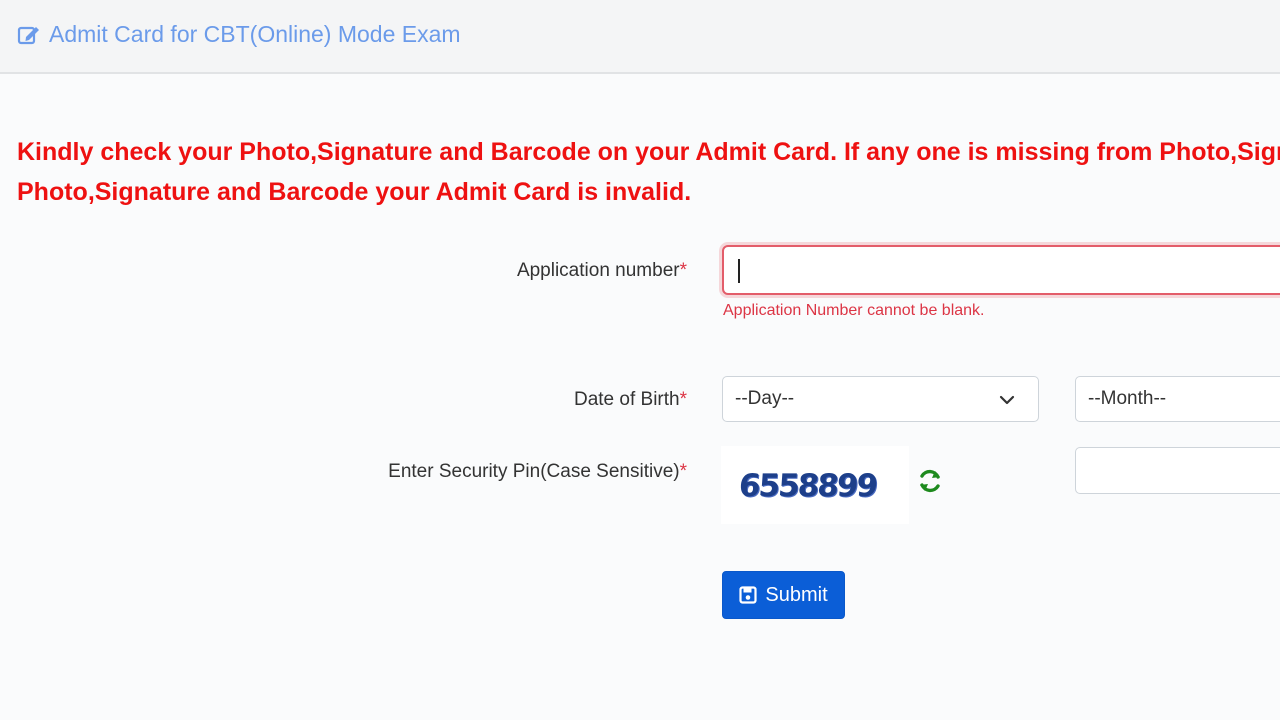 This screenshot has width=1280, height=720. Describe the element at coordinates (1177, 470) in the screenshot. I see `security-pin-input` at that location.